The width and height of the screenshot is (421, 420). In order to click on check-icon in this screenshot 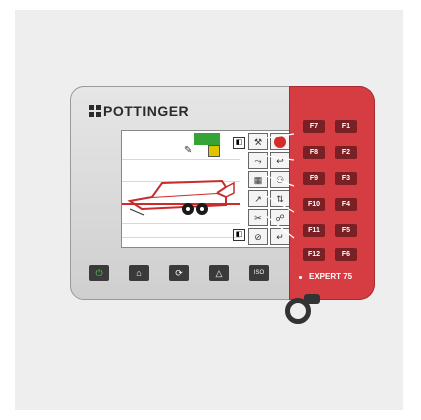, I will do `click(214, 139)`.